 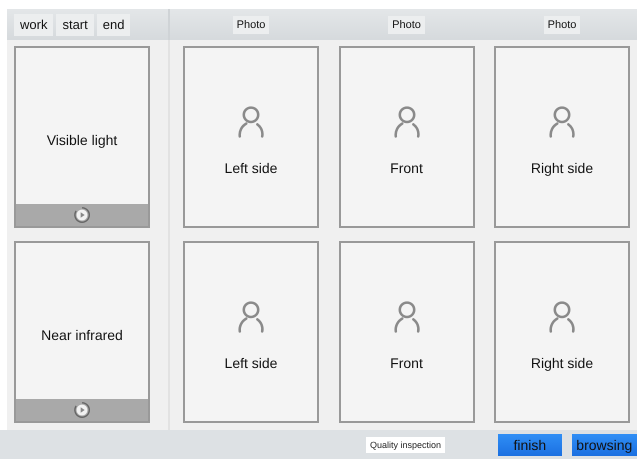 I want to click on toolbar-button: start, so click(x=75, y=25).